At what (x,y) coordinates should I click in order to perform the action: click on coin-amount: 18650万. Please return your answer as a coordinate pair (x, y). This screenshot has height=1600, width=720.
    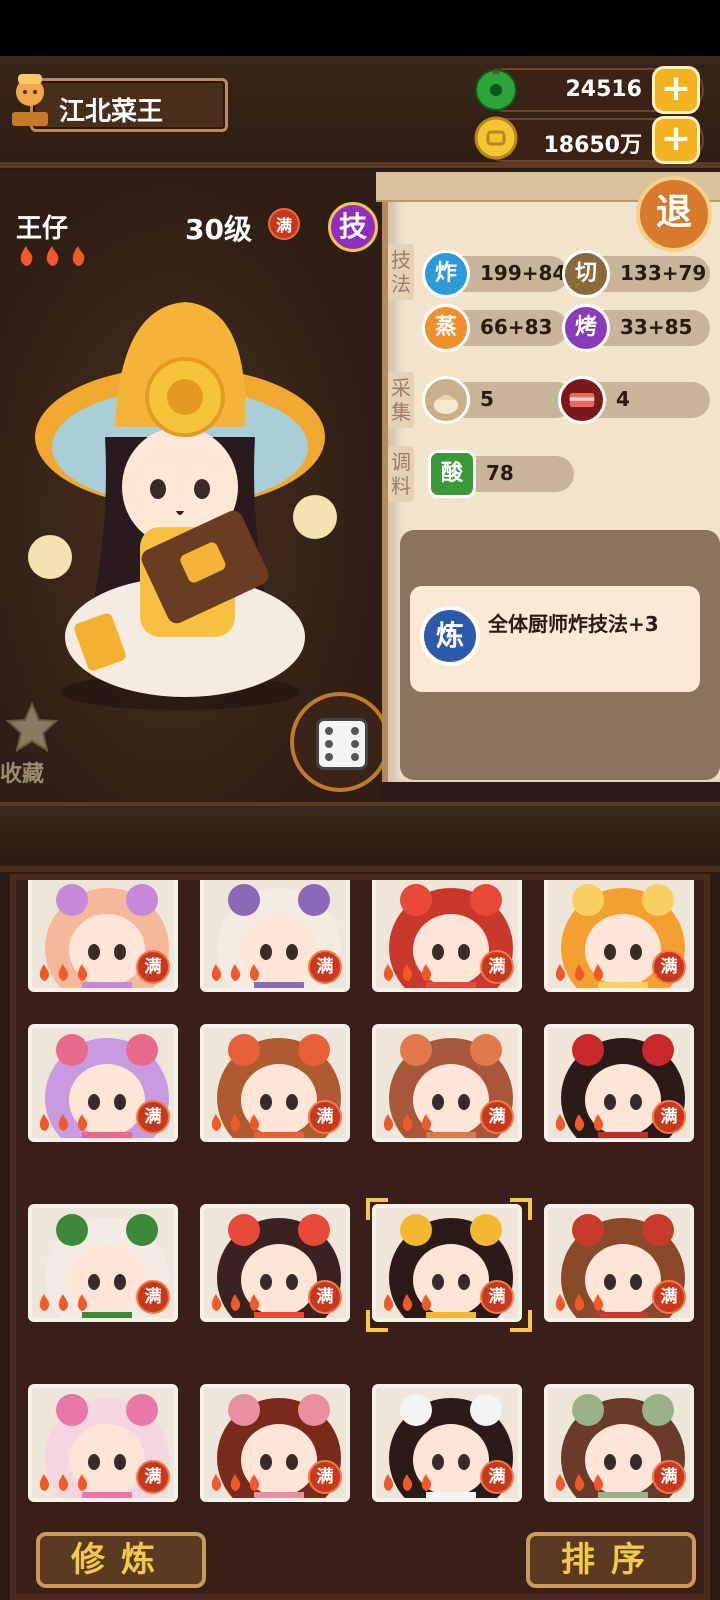
    Looking at the image, I should click on (592, 145).